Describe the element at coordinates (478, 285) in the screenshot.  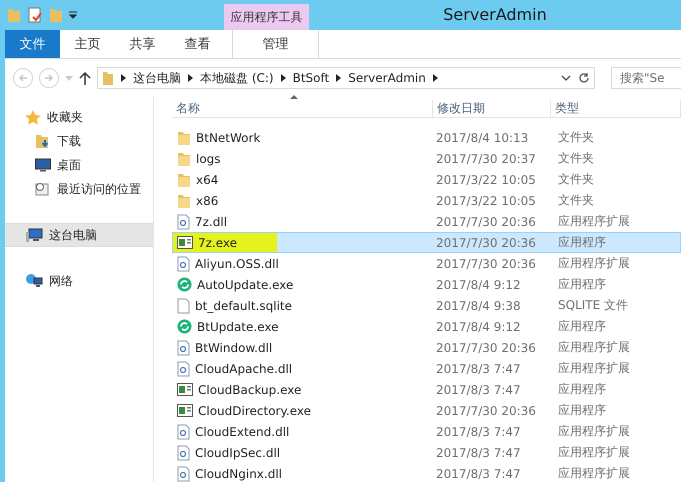
I see `modified-date: 2017/8/4 9:12` at that location.